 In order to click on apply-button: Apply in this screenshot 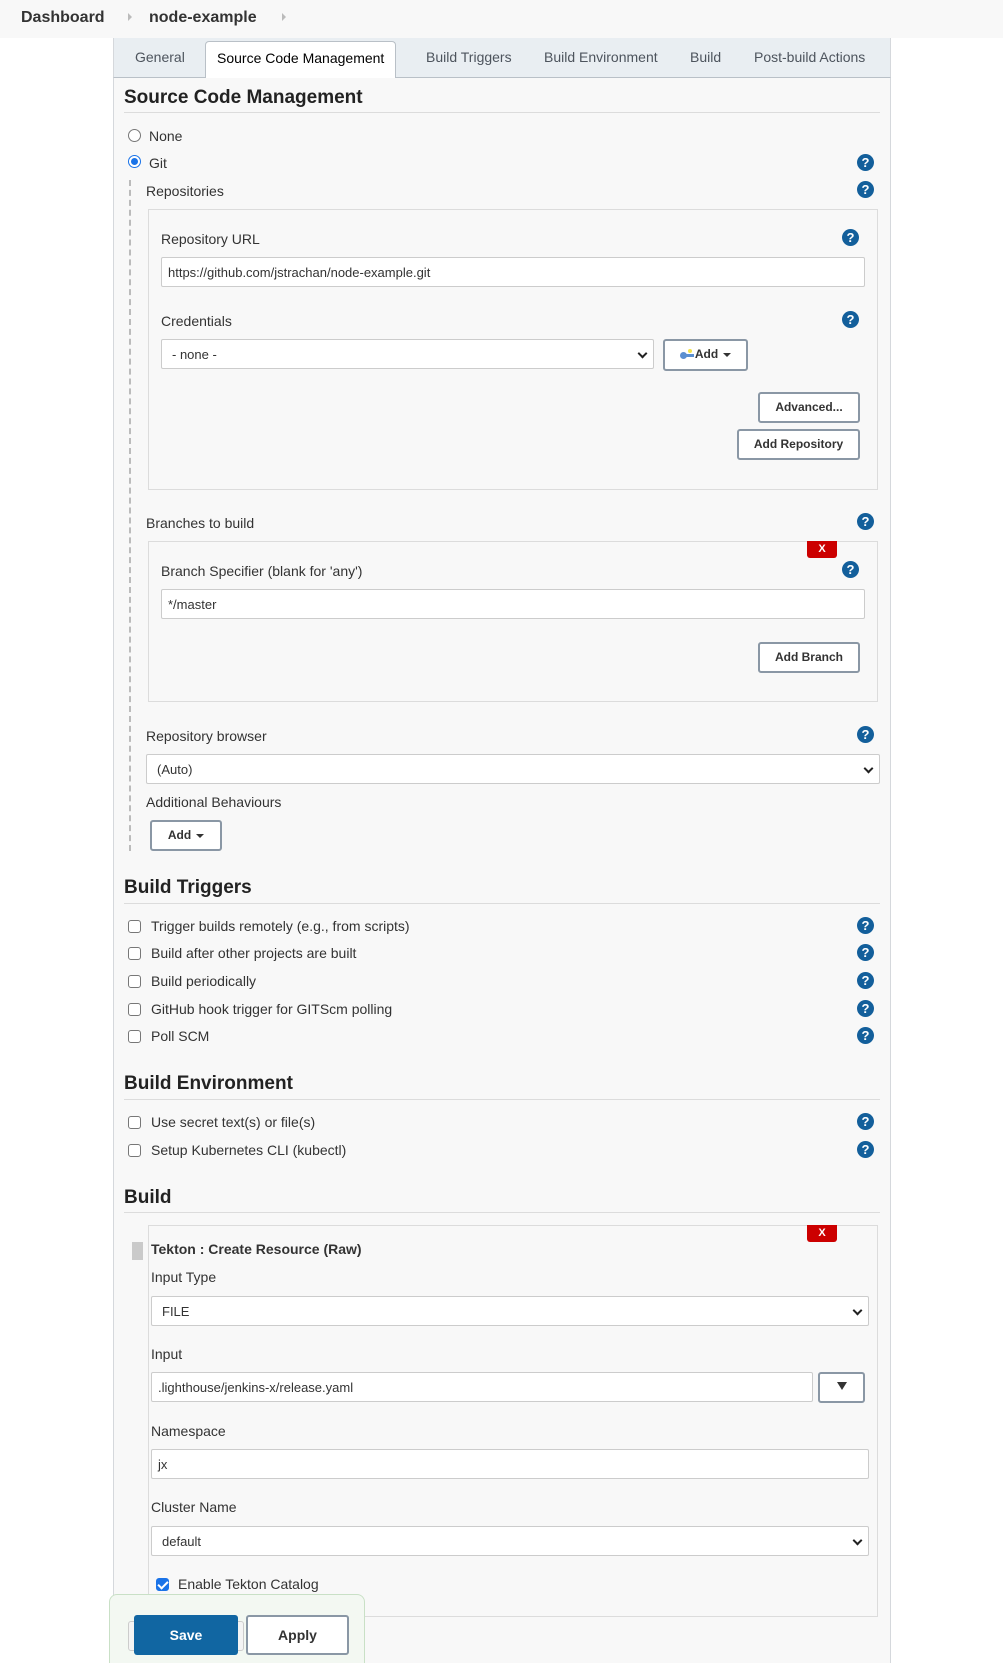, I will do `click(297, 1635)`.